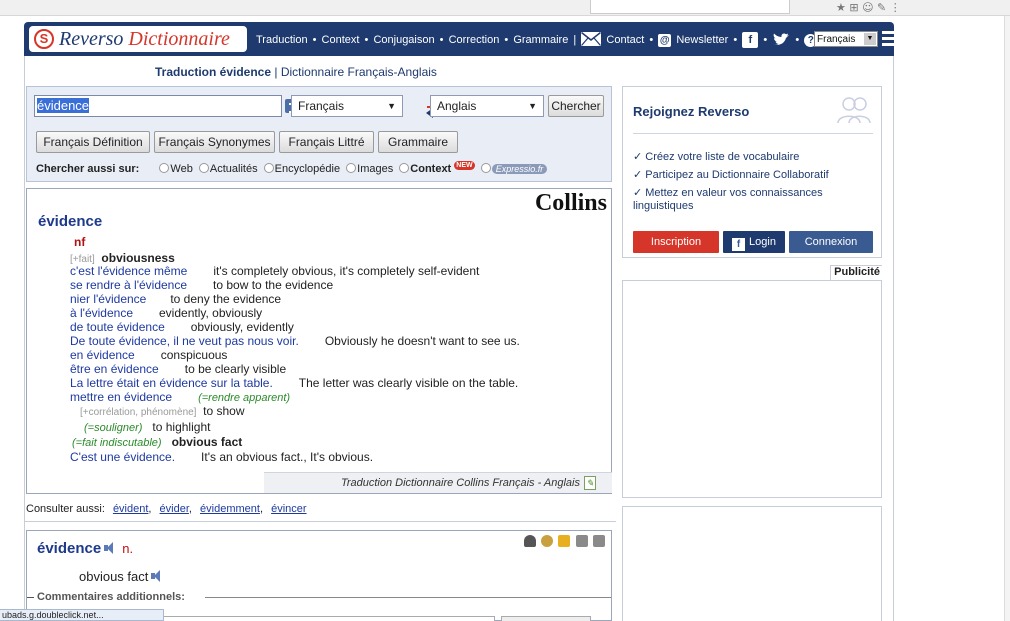 The image size is (1010, 621). What do you see at coordinates (149, 355) in the screenshot?
I see `entry-line: en évidence conspicuous` at bounding box center [149, 355].